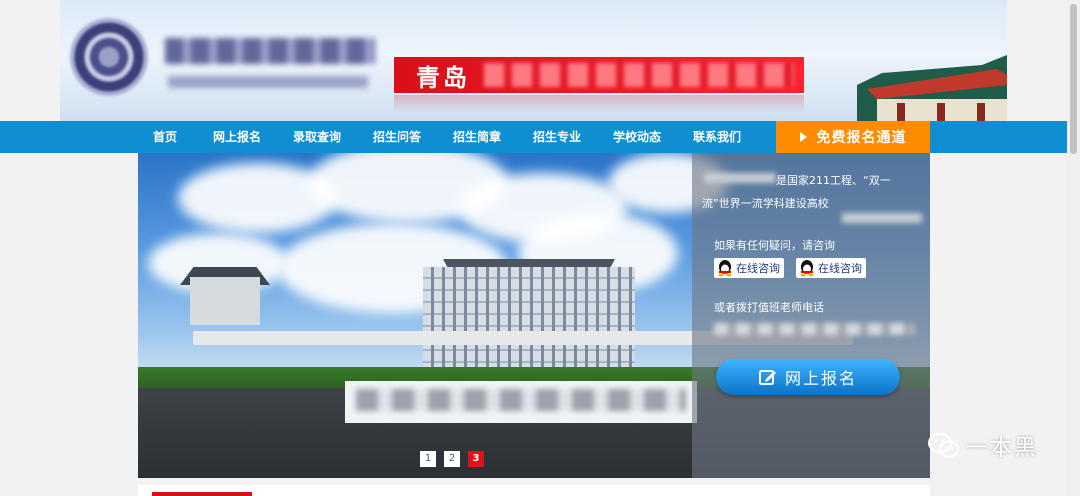 The height and width of the screenshot is (496, 1080). What do you see at coordinates (428, 459) in the screenshot?
I see `slide-dot-1: 1` at bounding box center [428, 459].